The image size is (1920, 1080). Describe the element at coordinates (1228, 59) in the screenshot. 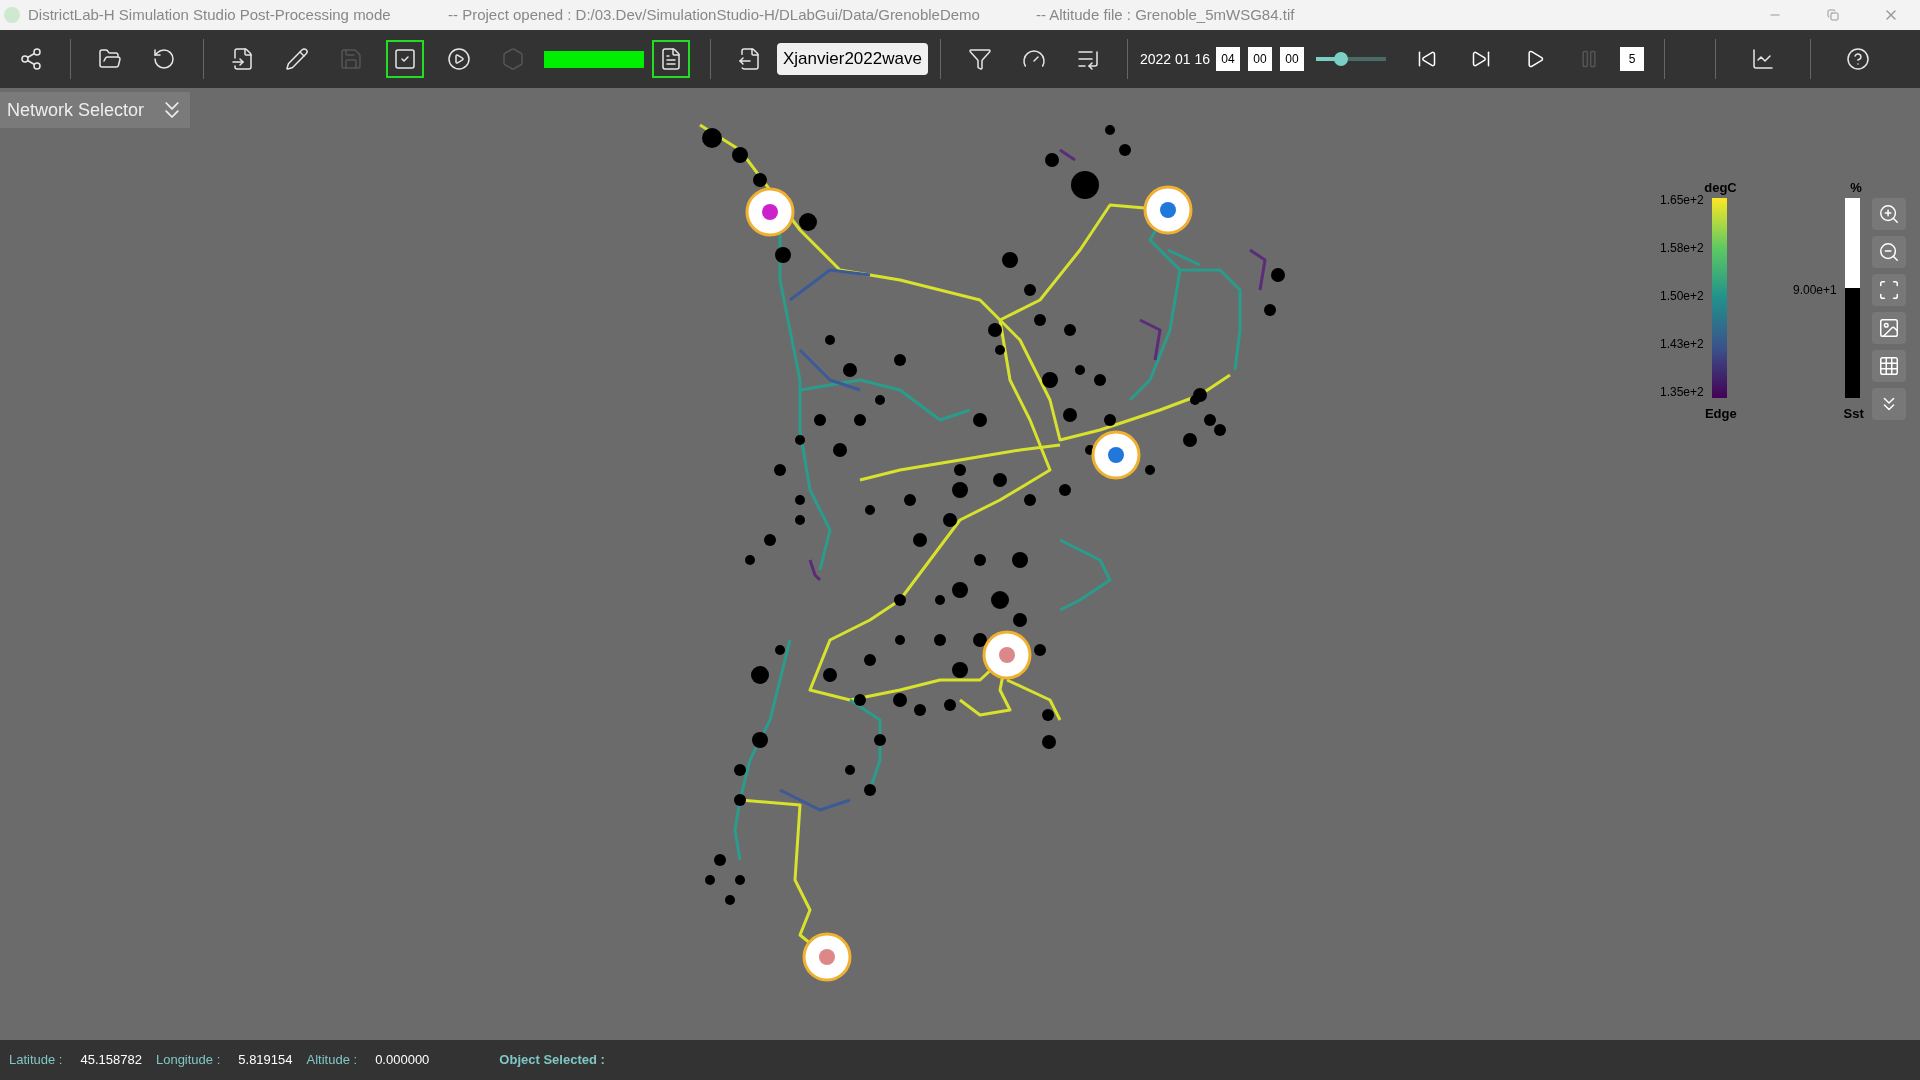

I see `hour-field: 04` at that location.